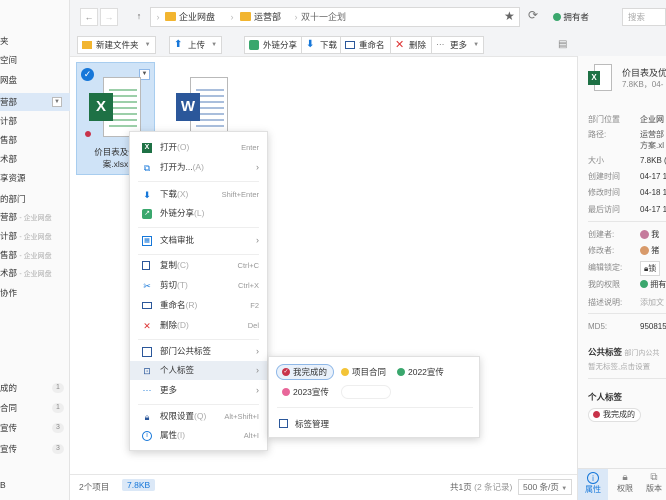 The height and width of the screenshot is (500, 666). I want to click on sidebar-item: 协作, so click(35, 293).